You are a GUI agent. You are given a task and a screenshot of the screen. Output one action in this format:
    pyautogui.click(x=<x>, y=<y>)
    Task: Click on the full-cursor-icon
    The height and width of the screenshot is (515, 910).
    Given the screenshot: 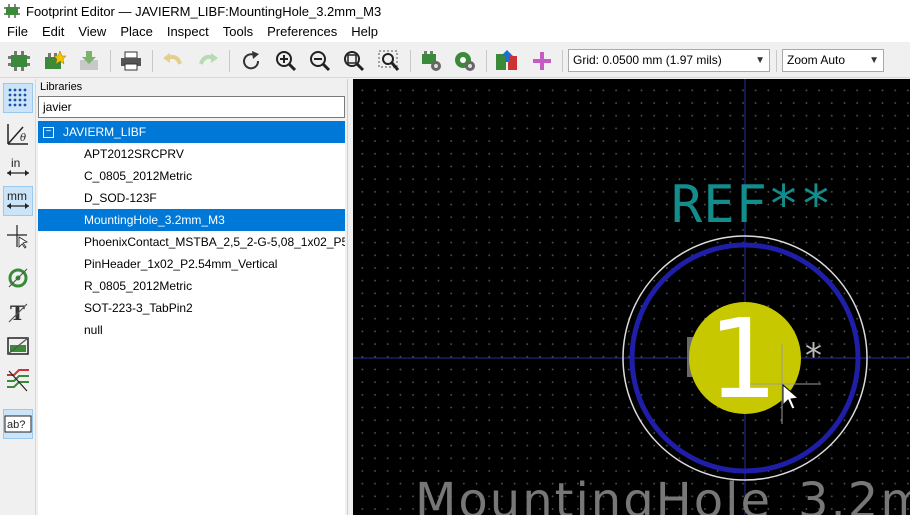 What is the action you would take?
    pyautogui.click(x=18, y=236)
    